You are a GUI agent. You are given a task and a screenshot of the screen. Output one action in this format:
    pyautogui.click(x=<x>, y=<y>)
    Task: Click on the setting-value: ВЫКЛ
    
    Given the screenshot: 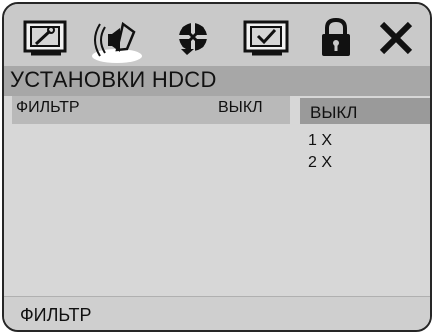 What is the action you would take?
    pyautogui.click(x=240, y=107)
    